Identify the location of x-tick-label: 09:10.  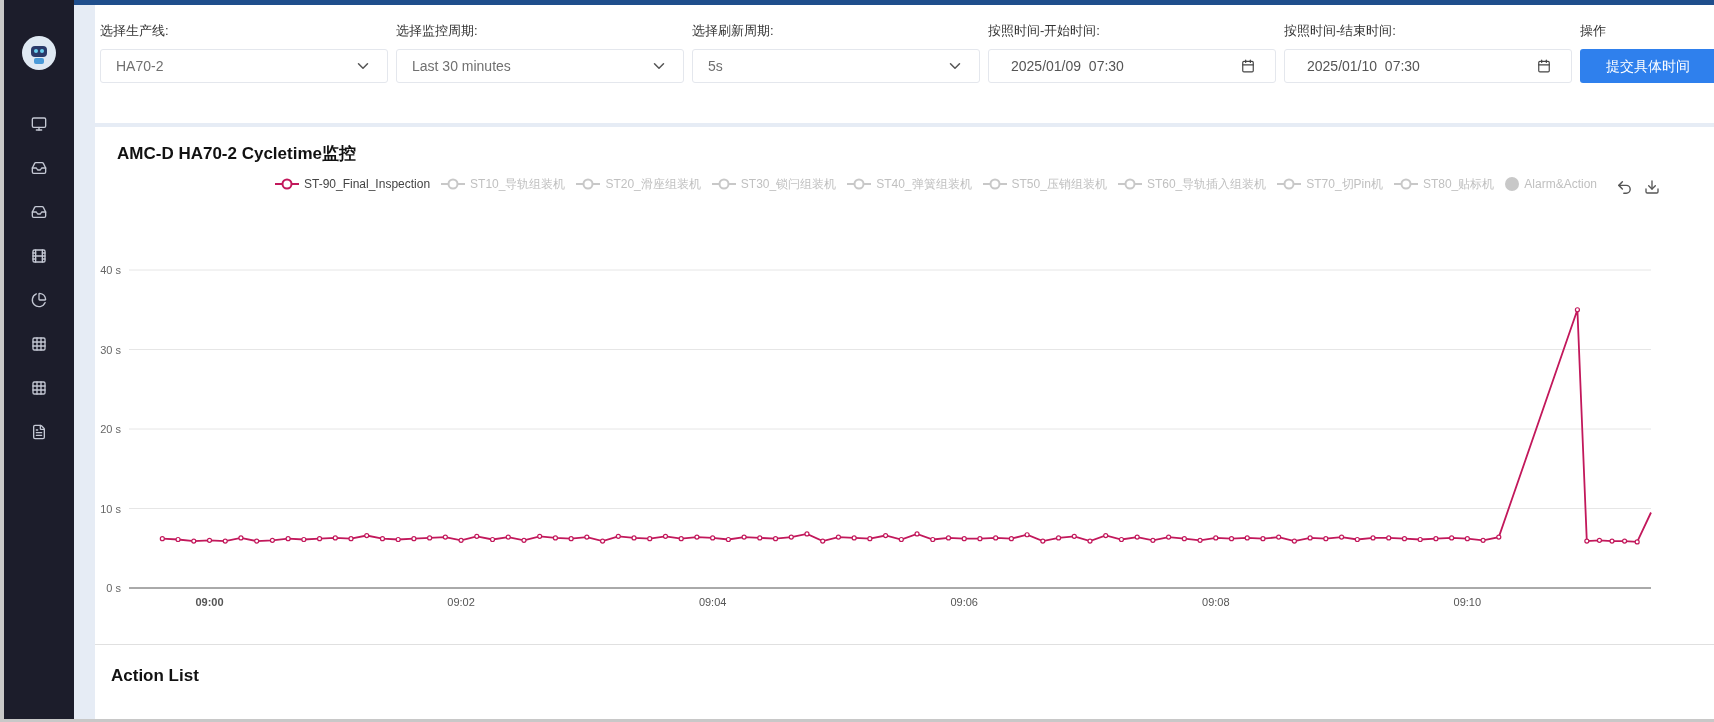
(1467, 601).